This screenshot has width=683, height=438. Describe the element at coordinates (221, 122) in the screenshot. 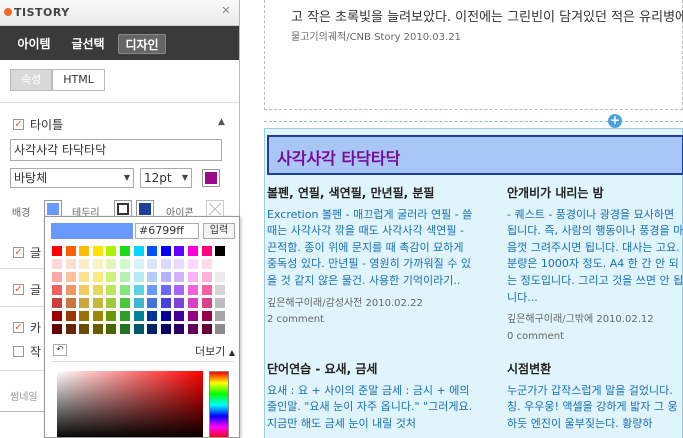

I see `collapse-icon: ▲` at that location.